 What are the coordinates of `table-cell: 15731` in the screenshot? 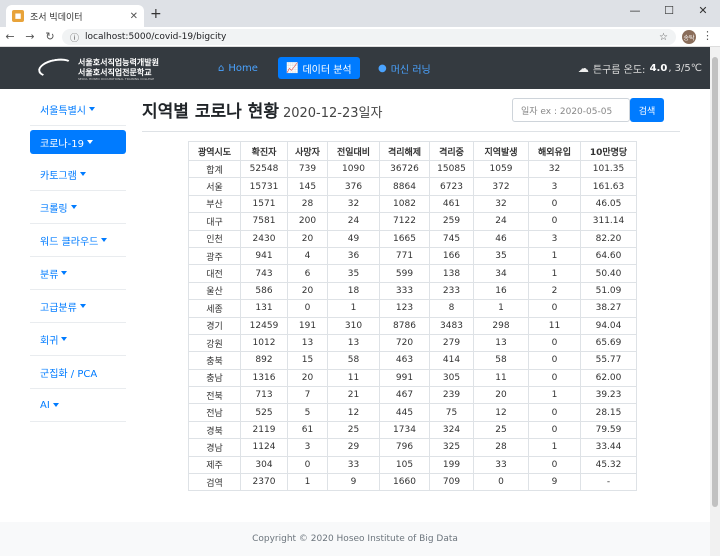 It's located at (264, 186).